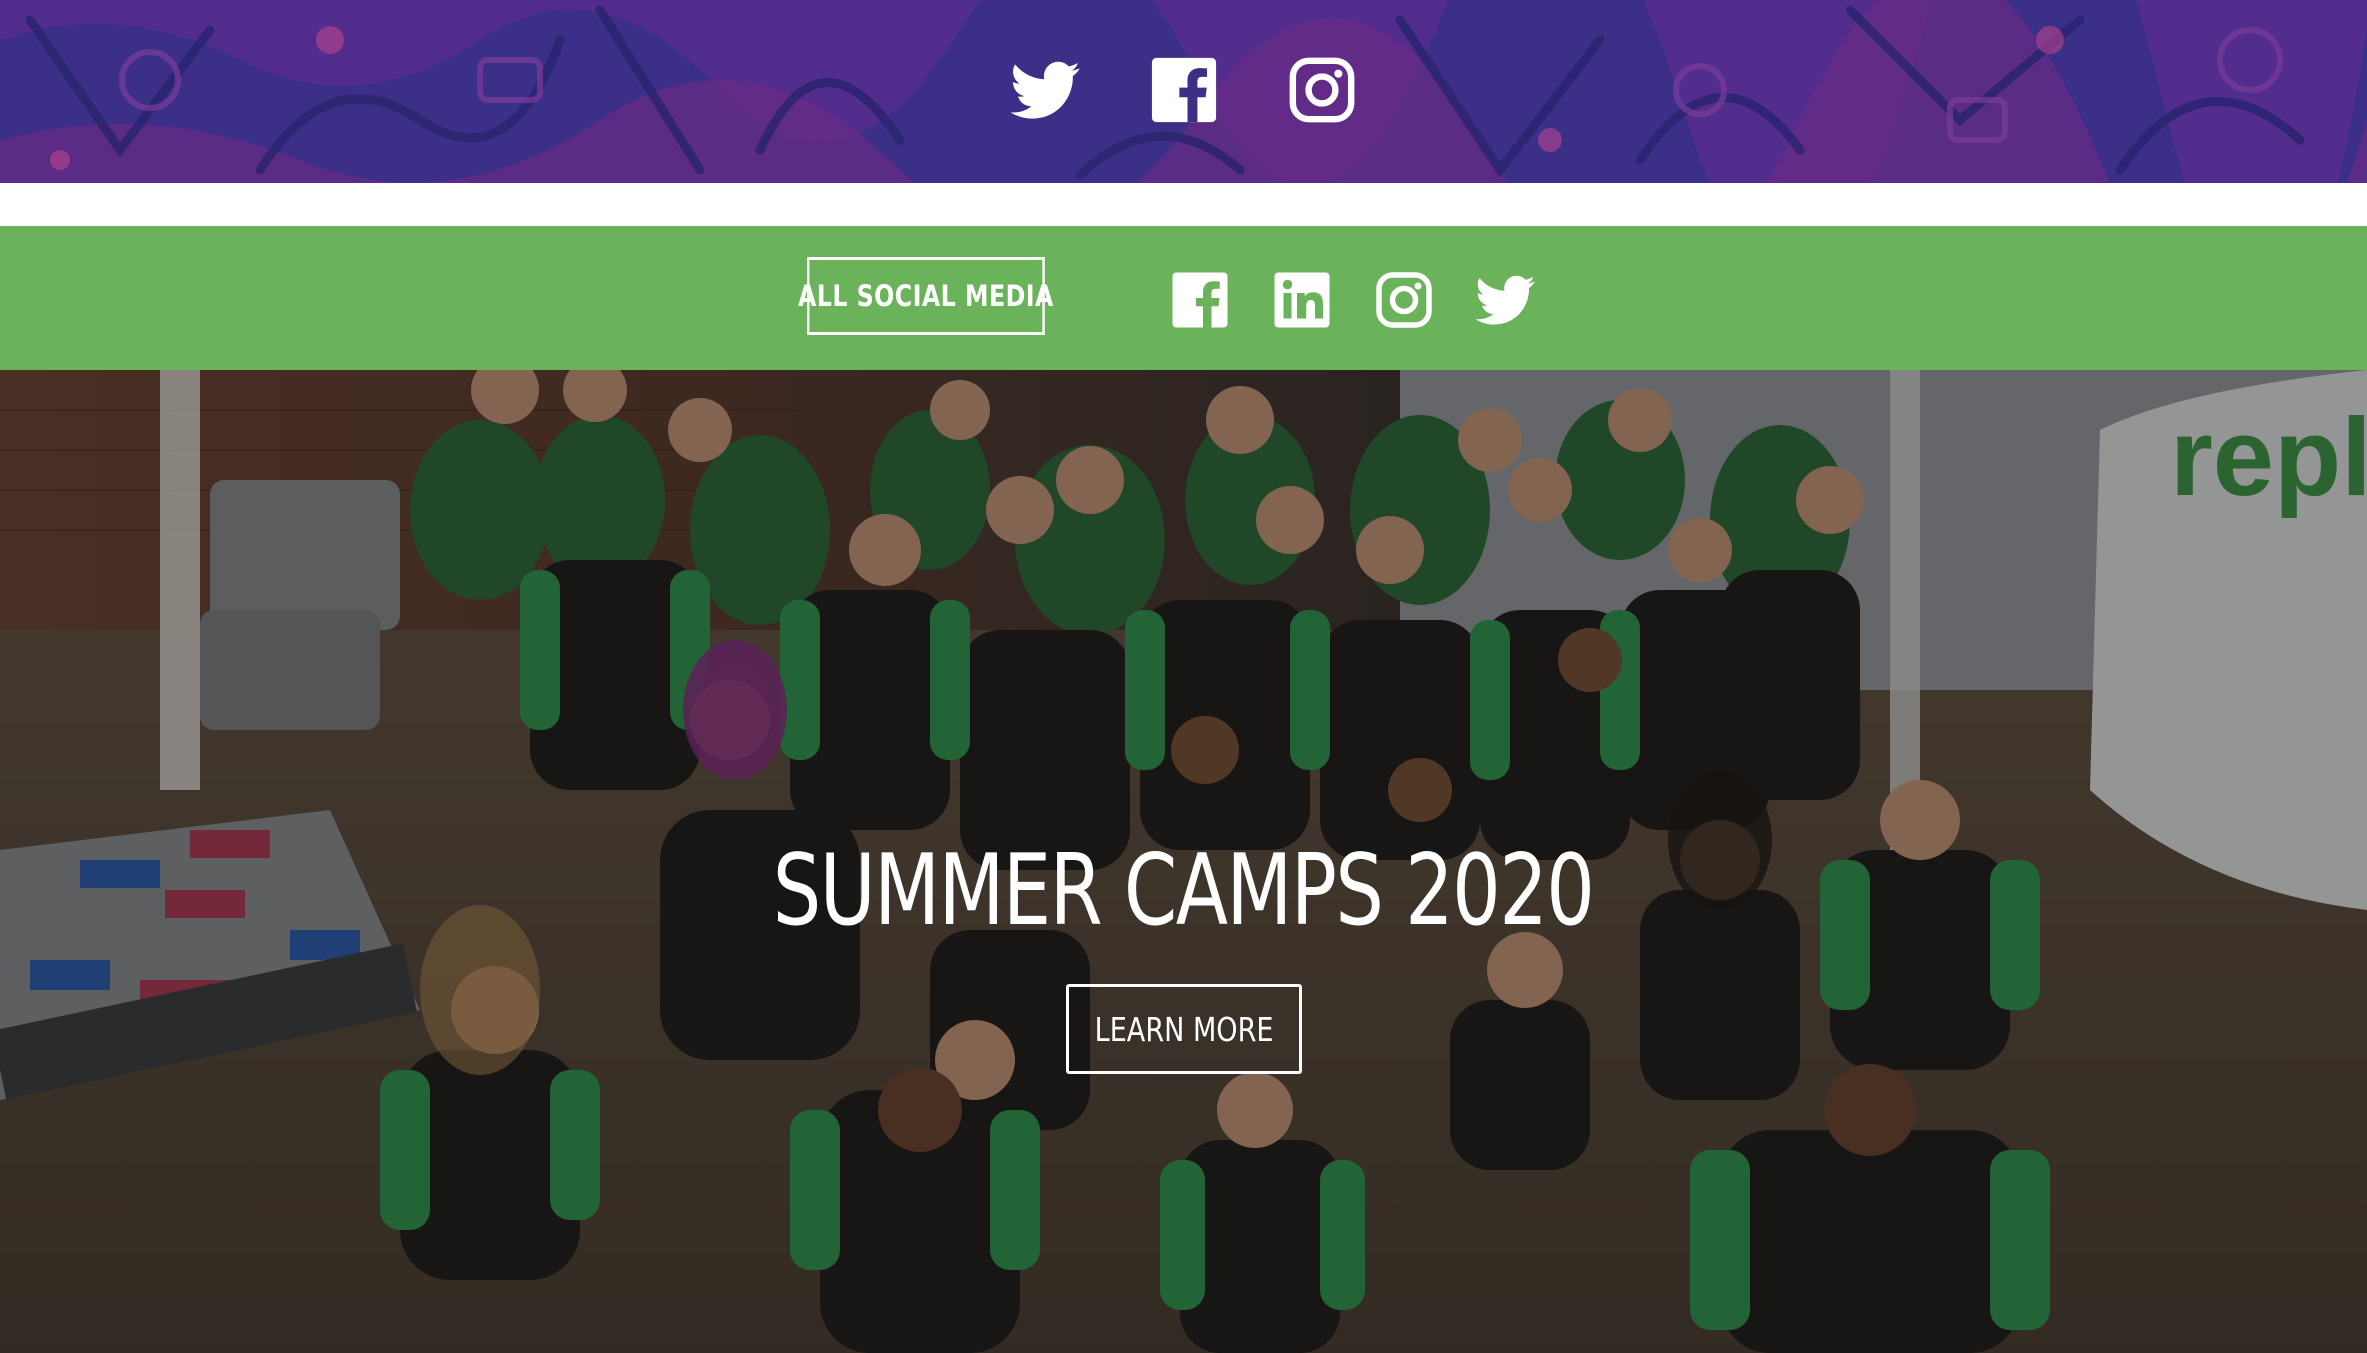 The image size is (2367, 1353). I want to click on learn-more-label: LEARN MORE, so click(1184, 1029).